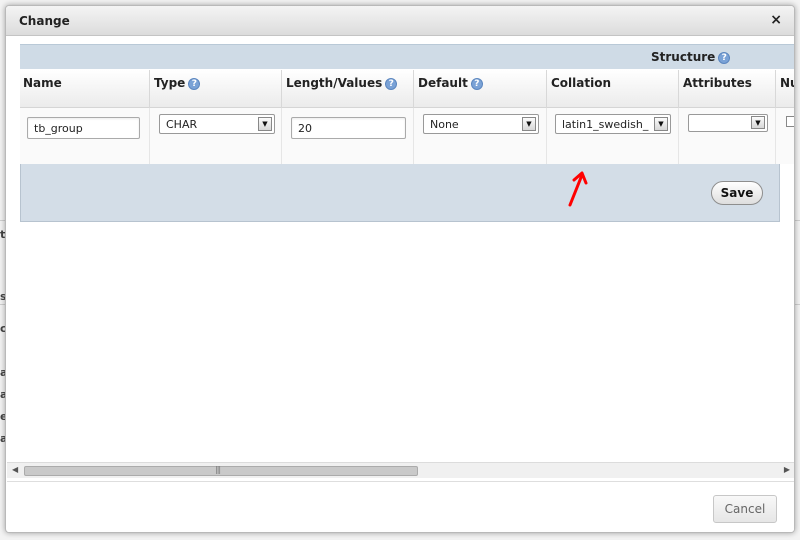 The width and height of the screenshot is (800, 540). I want to click on dialog-titlebar: Change ×, so click(400, 21).